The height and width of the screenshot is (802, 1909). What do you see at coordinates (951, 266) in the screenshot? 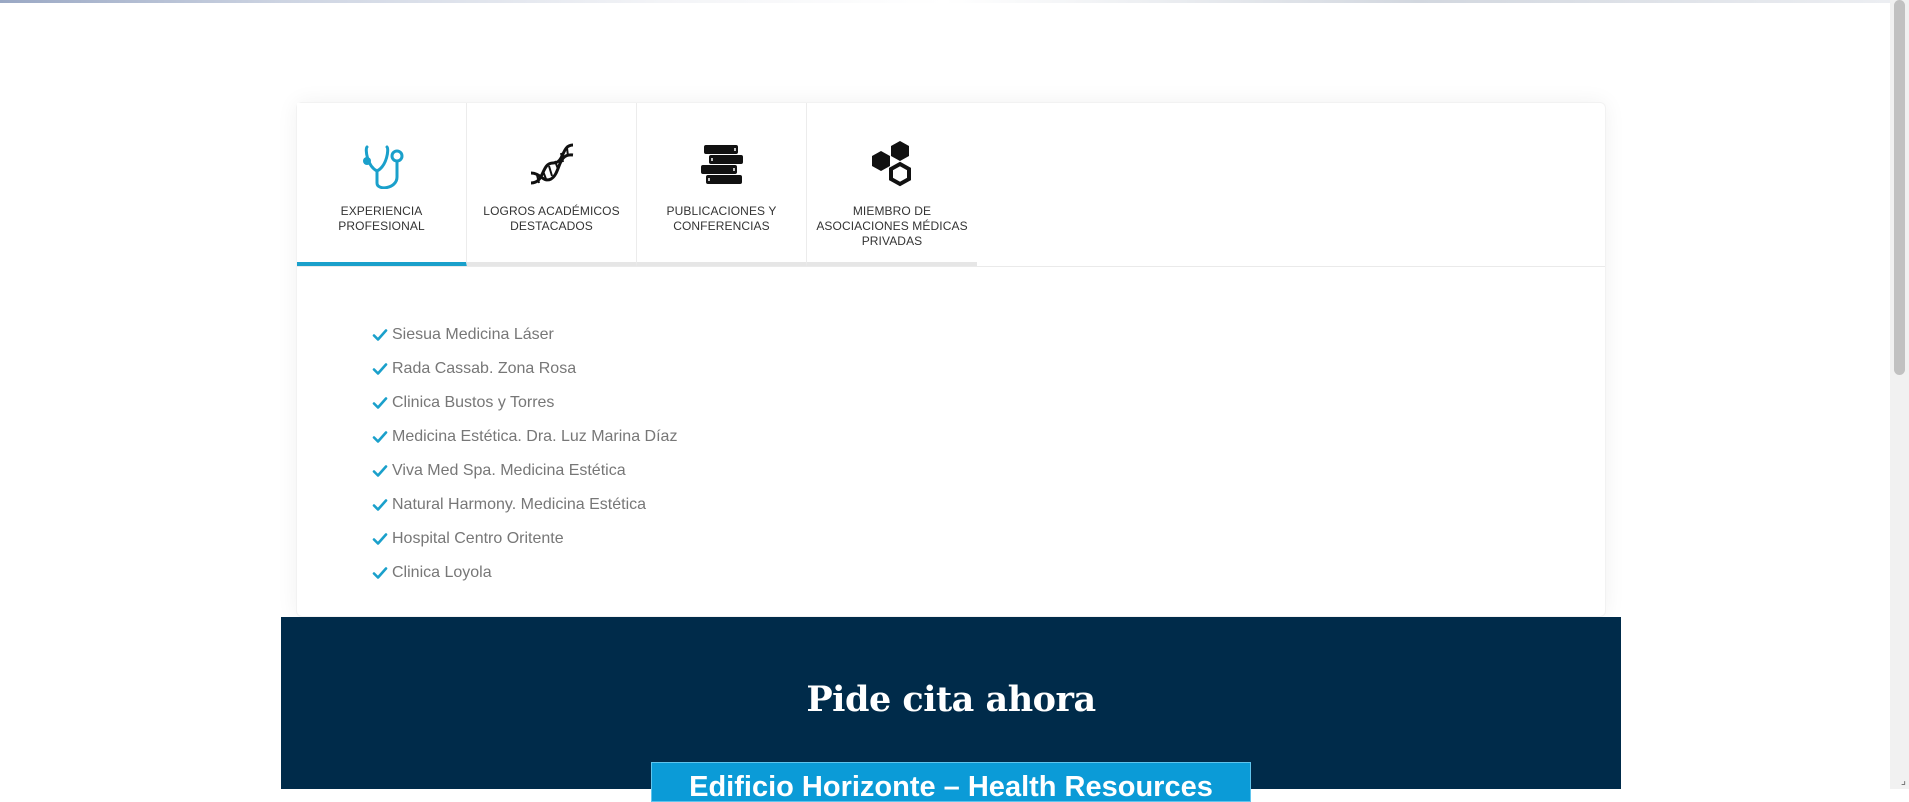
I see `tab-divider` at bounding box center [951, 266].